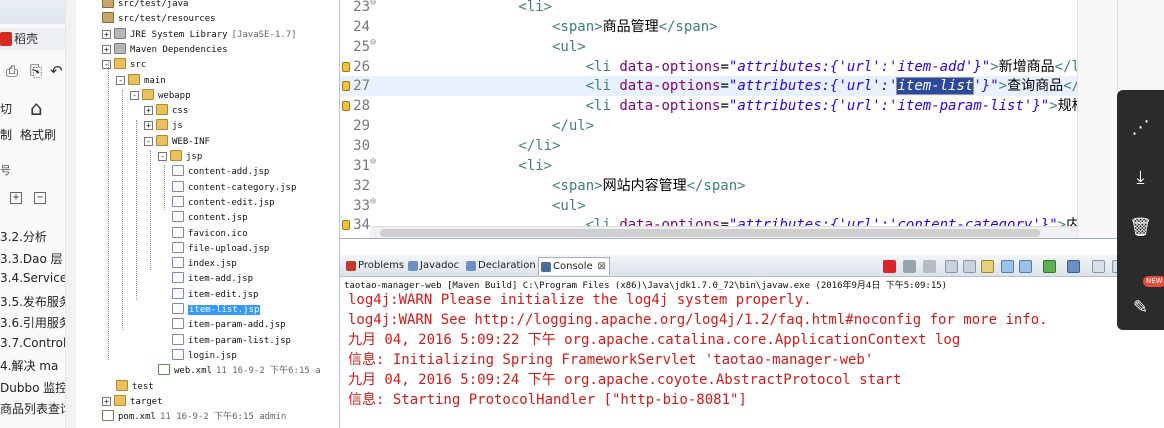  I want to click on open-console-icon, so click(1049, 266).